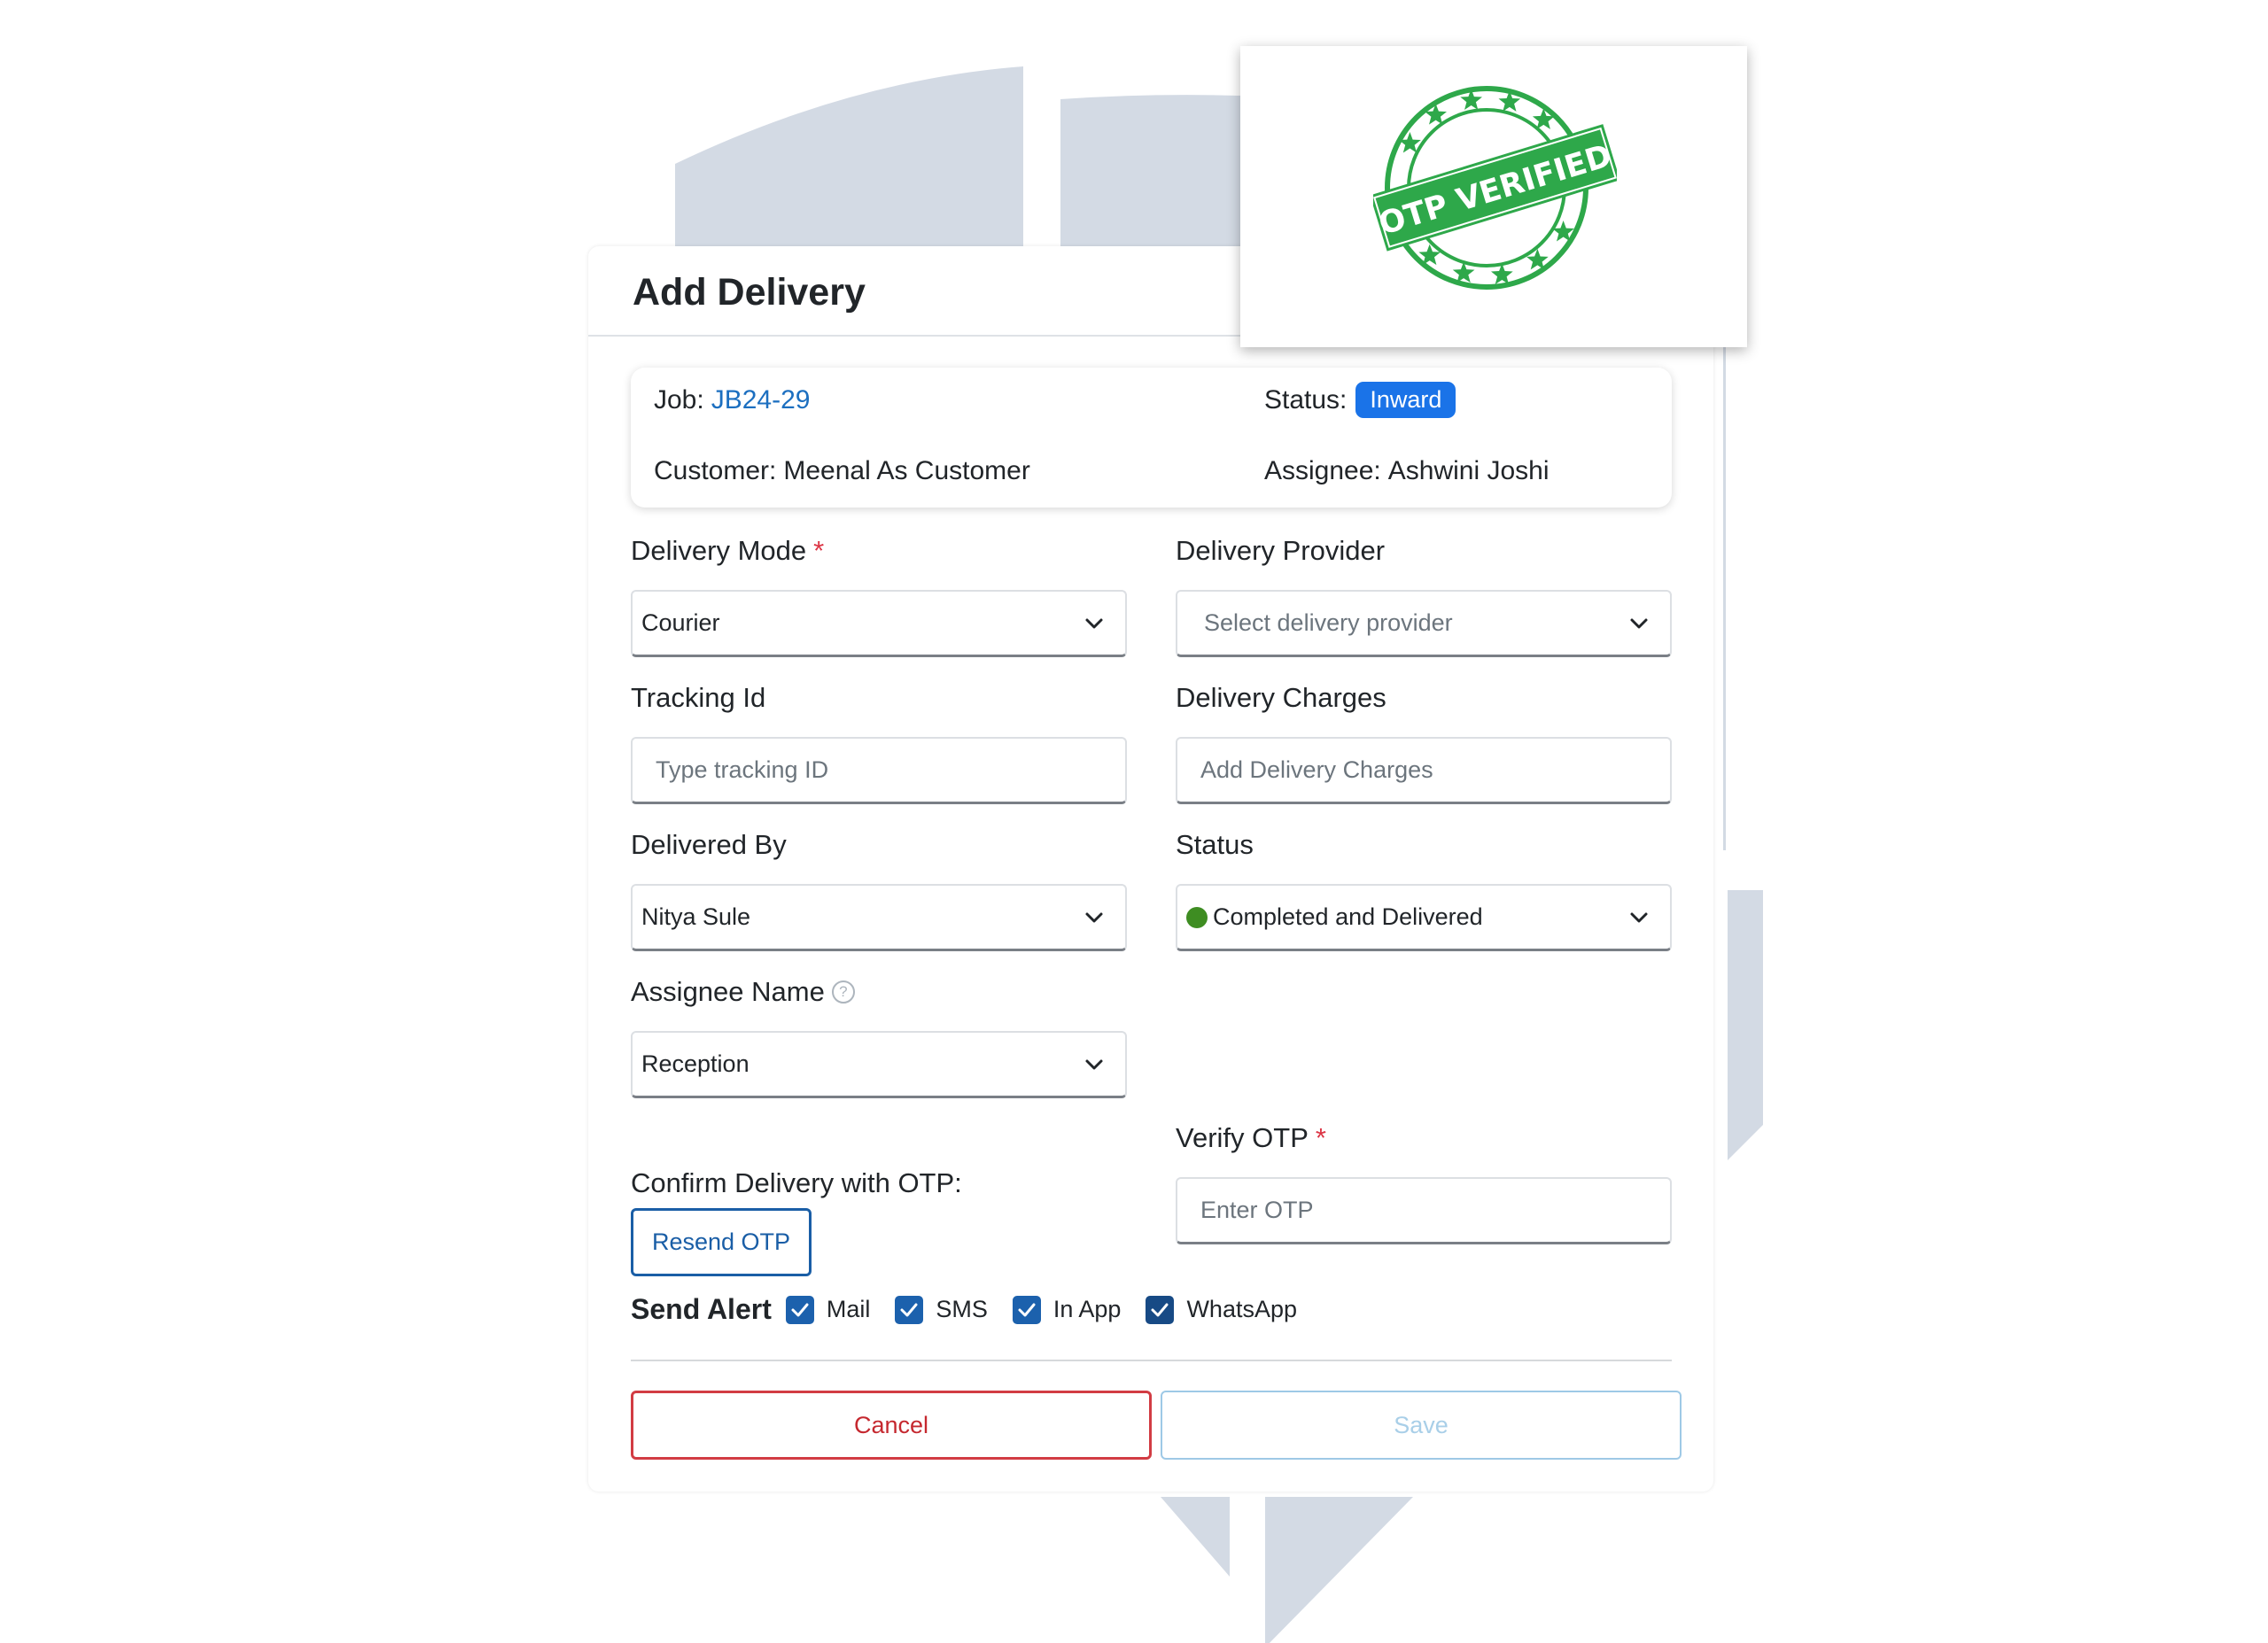 Image resolution: width=2268 pixels, height=1643 pixels. I want to click on delivery-status-field: Status Completed and Delivered, so click(1424, 888).